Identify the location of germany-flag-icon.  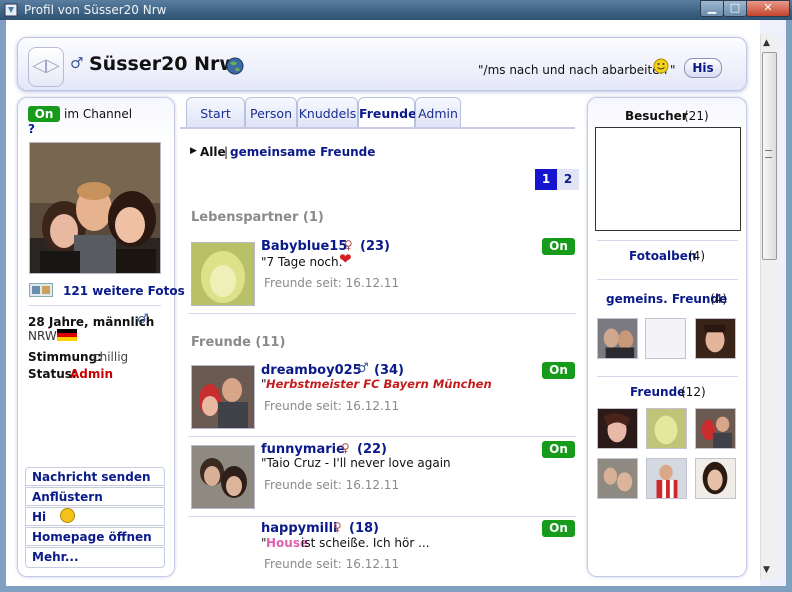
(67, 335).